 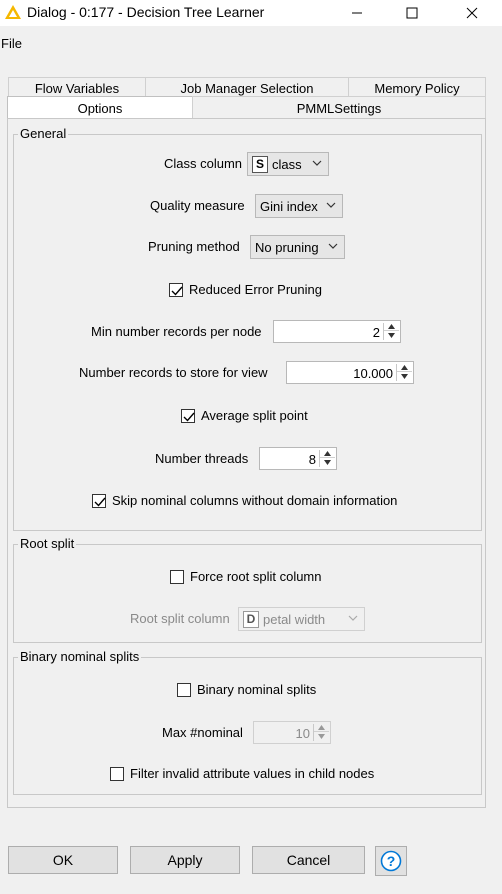 I want to click on class-column-label: Class column, so click(x=203, y=163).